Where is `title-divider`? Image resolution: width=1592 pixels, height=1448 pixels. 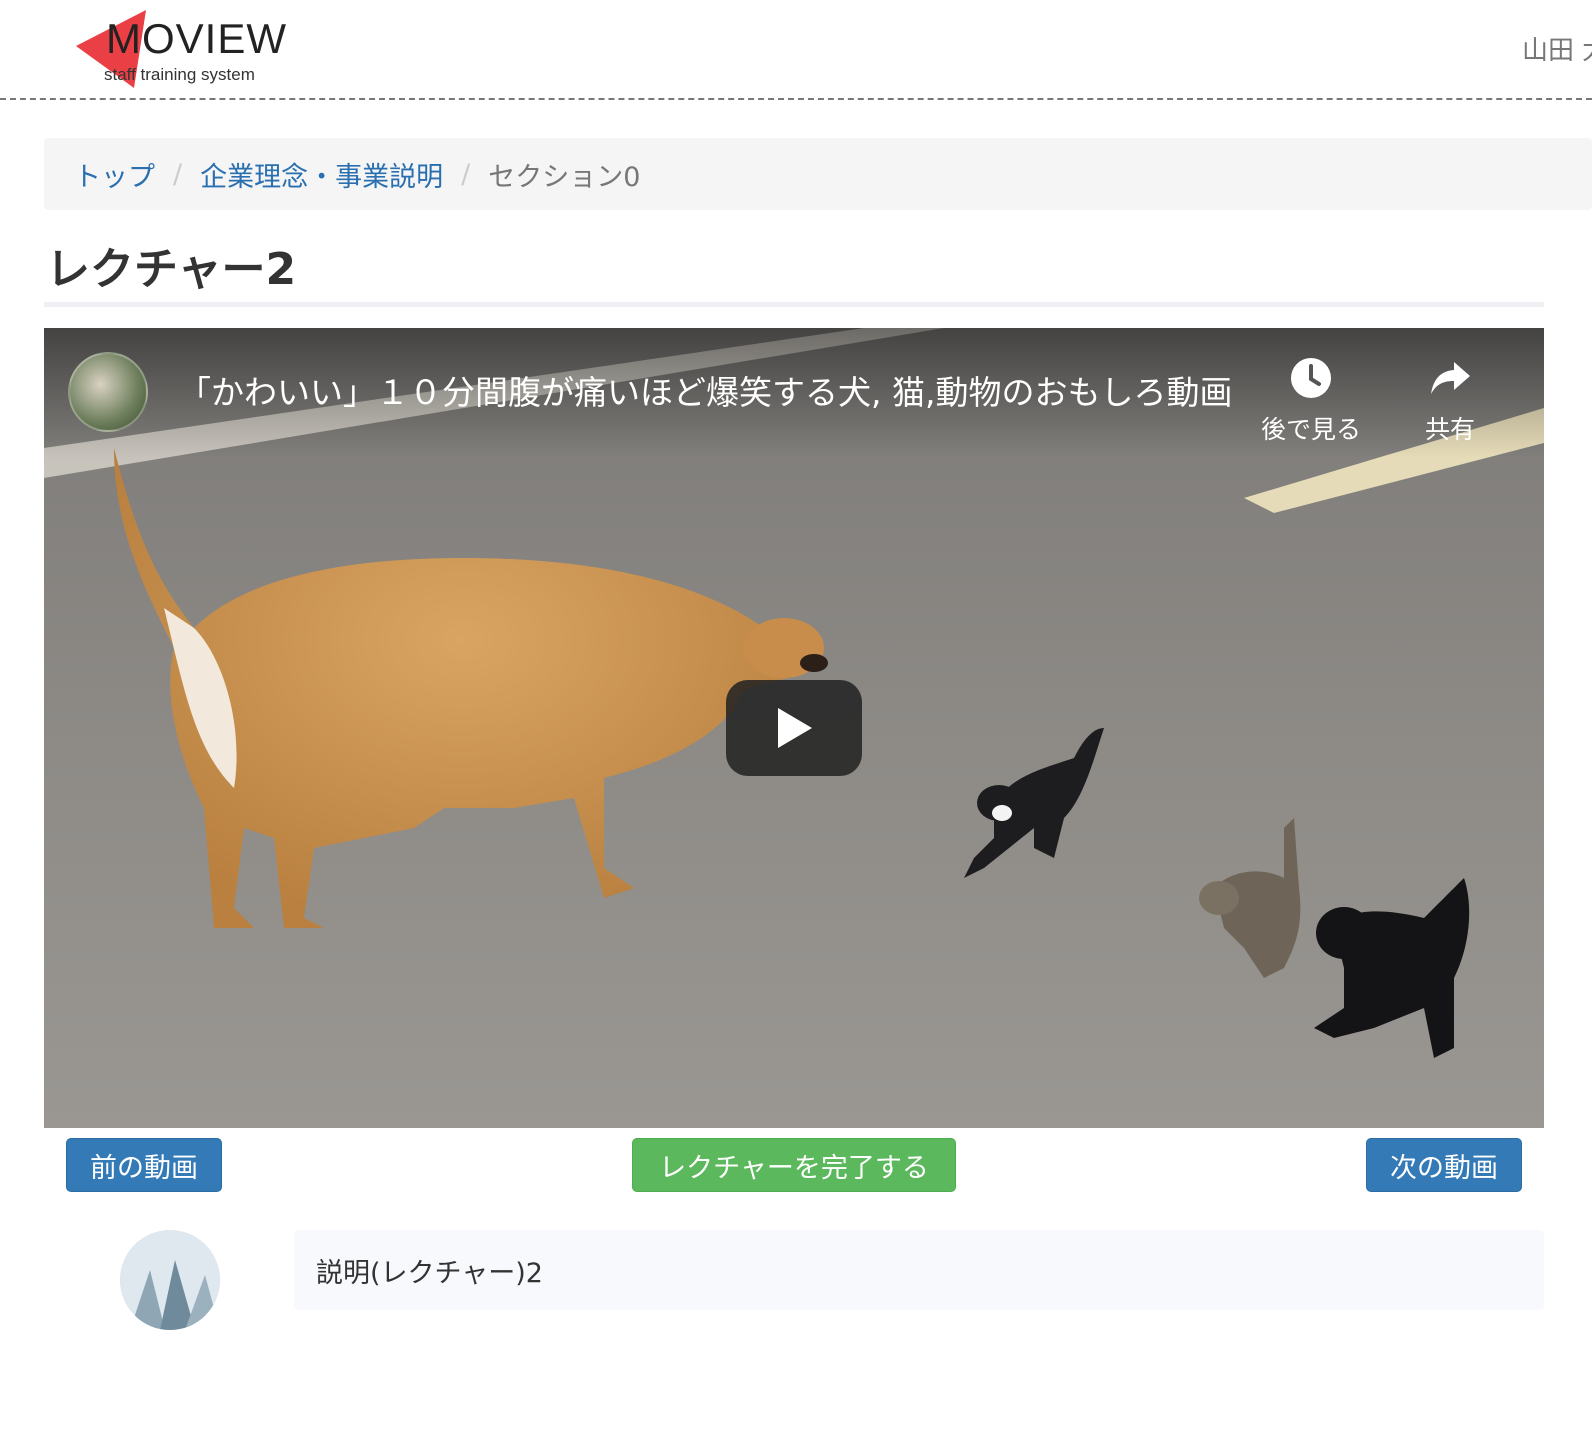
title-divider is located at coordinates (794, 304).